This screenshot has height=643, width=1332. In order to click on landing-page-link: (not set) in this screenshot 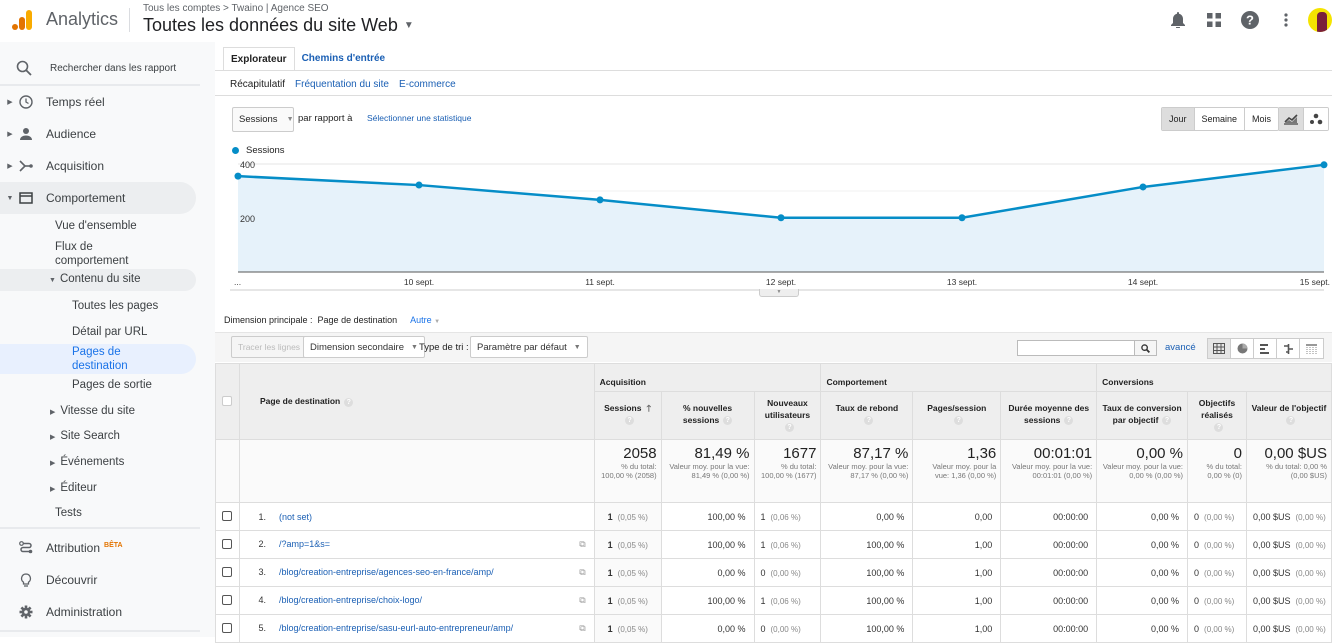, I will do `click(295, 517)`.